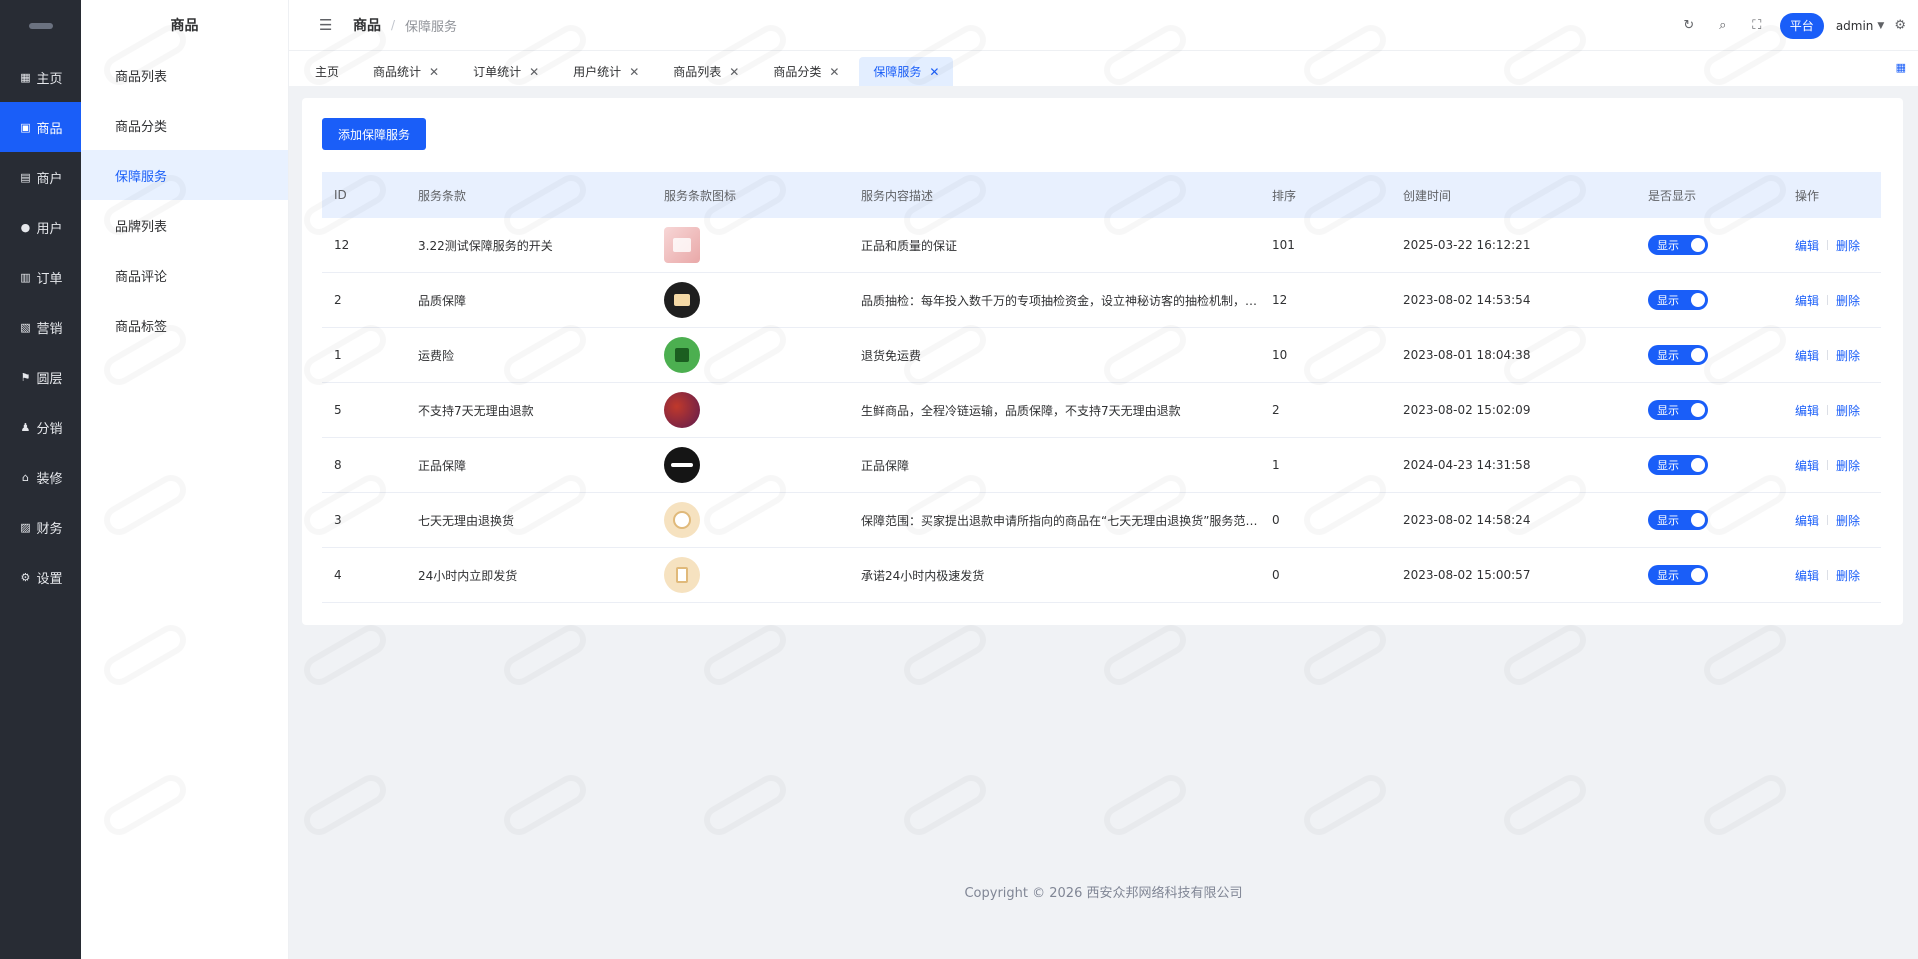 The height and width of the screenshot is (959, 1918). What do you see at coordinates (1101, 355) in the screenshot?
I see `table-row: 1 运费险 退货免运费 10 2023-08-01 18:04:38 显示 编辑 删除` at bounding box center [1101, 355].